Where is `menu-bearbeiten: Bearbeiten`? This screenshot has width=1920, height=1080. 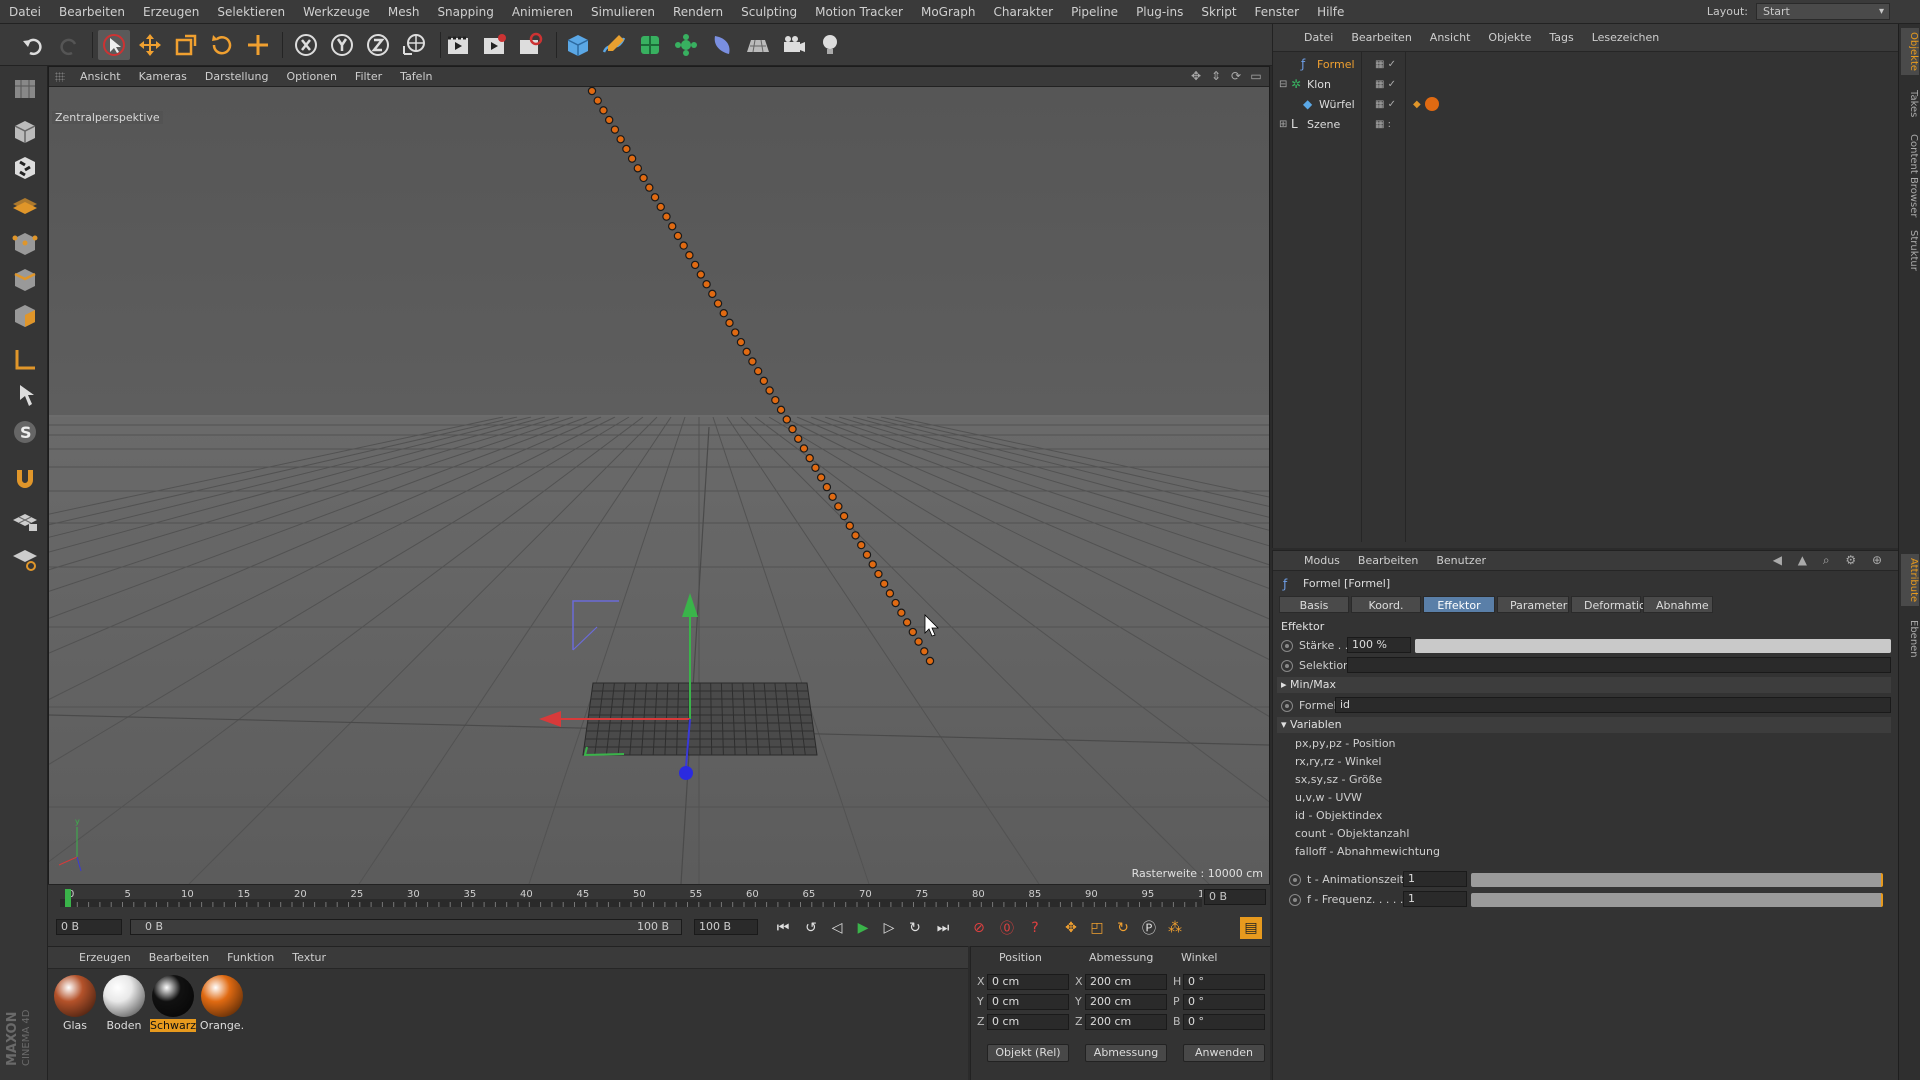
menu-bearbeiten: Bearbeiten is located at coordinates (92, 12).